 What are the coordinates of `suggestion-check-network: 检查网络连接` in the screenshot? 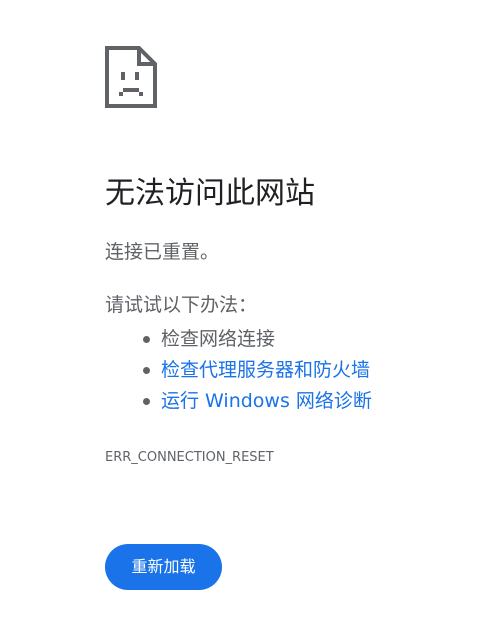 It's located at (238, 339).